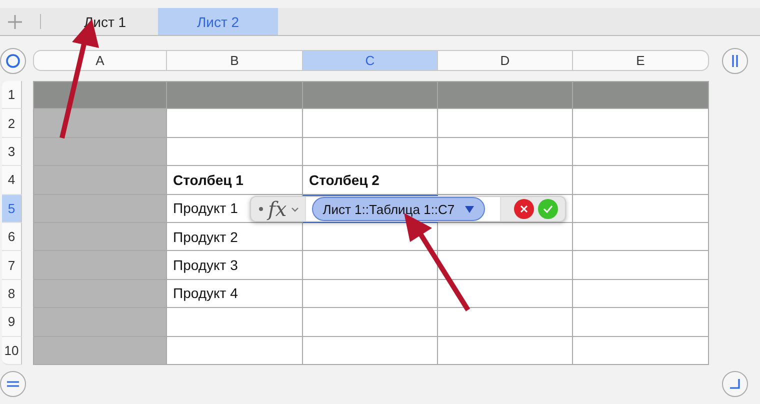 Image resolution: width=760 pixels, height=404 pixels. I want to click on select-all-handle, so click(13, 61).